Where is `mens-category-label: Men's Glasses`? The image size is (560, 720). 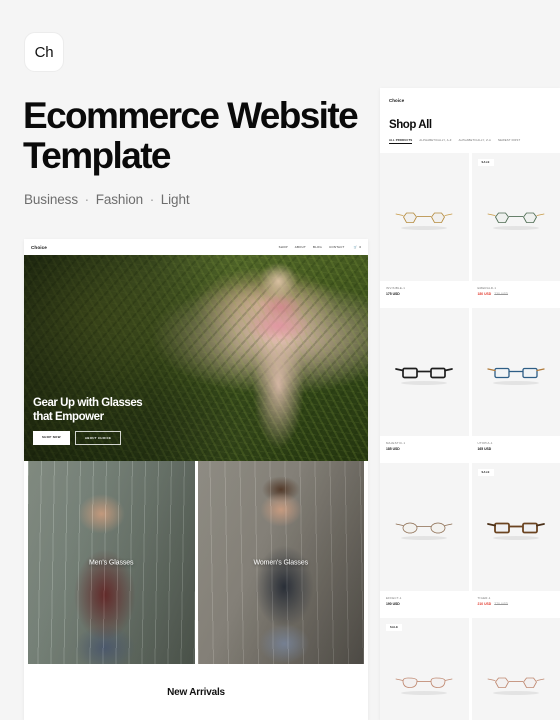 mens-category-label: Men's Glasses is located at coordinates (111, 562).